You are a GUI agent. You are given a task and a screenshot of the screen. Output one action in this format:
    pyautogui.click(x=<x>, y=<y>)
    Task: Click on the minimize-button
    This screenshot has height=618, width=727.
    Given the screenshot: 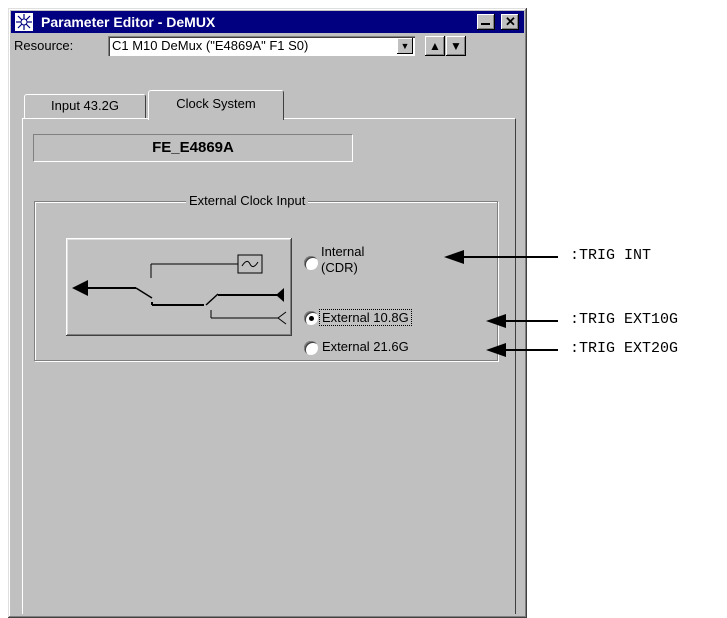 What is the action you would take?
    pyautogui.click(x=486, y=22)
    